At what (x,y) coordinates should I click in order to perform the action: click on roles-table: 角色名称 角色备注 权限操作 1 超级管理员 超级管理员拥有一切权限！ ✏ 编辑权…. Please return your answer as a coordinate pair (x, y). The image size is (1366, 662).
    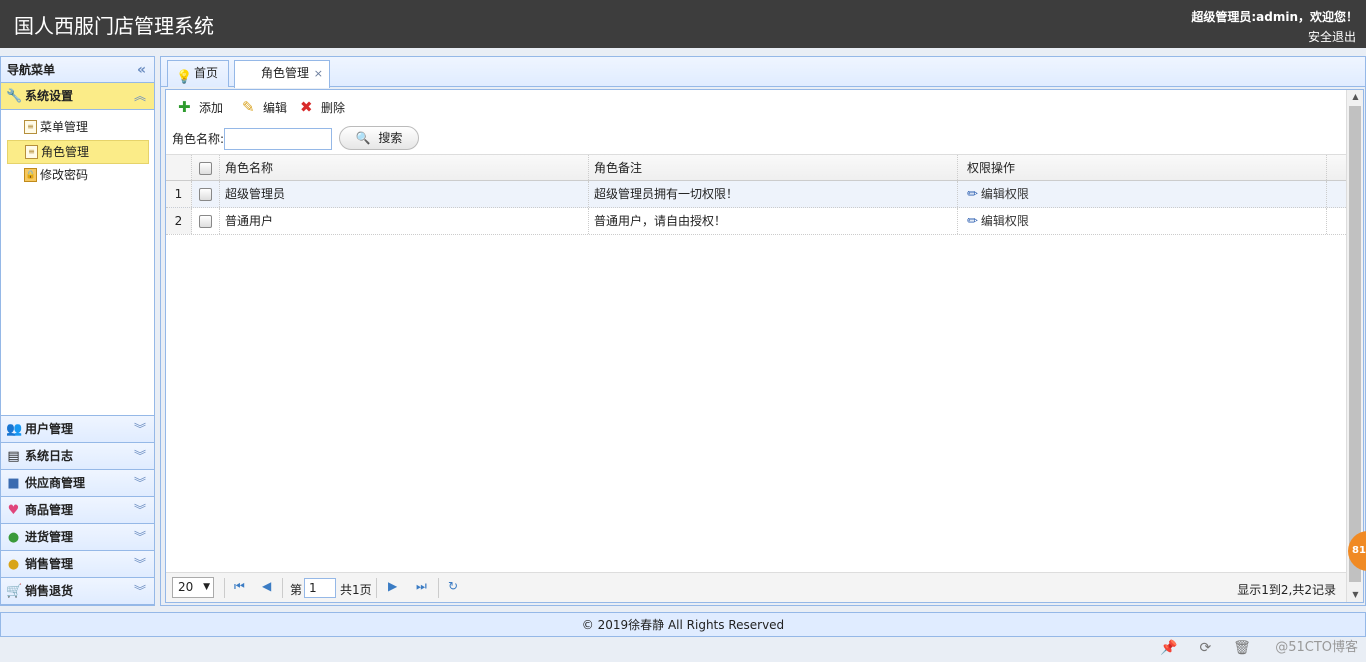
    Looking at the image, I should click on (756, 194).